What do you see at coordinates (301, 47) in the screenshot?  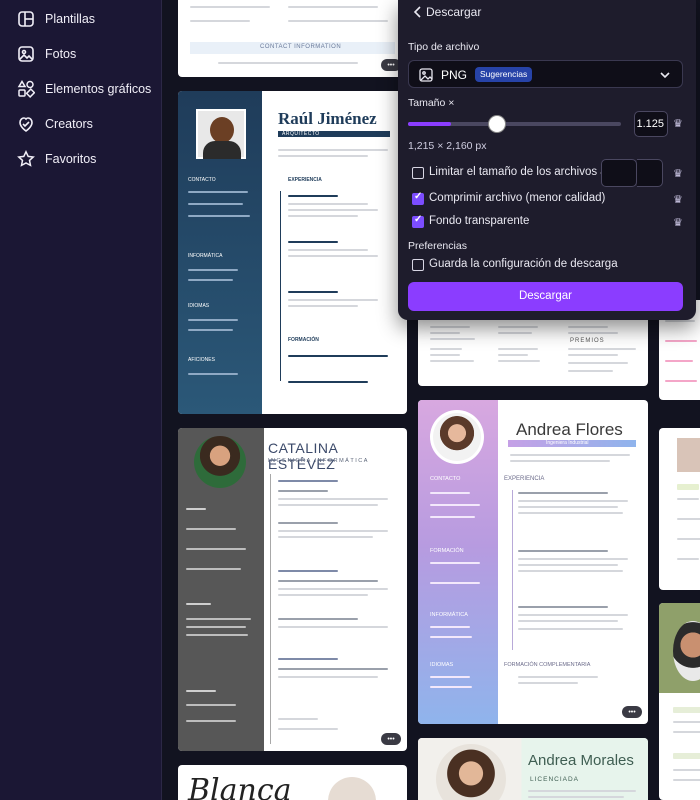 I see `contact-heading: CONTACT INFORMATION` at bounding box center [301, 47].